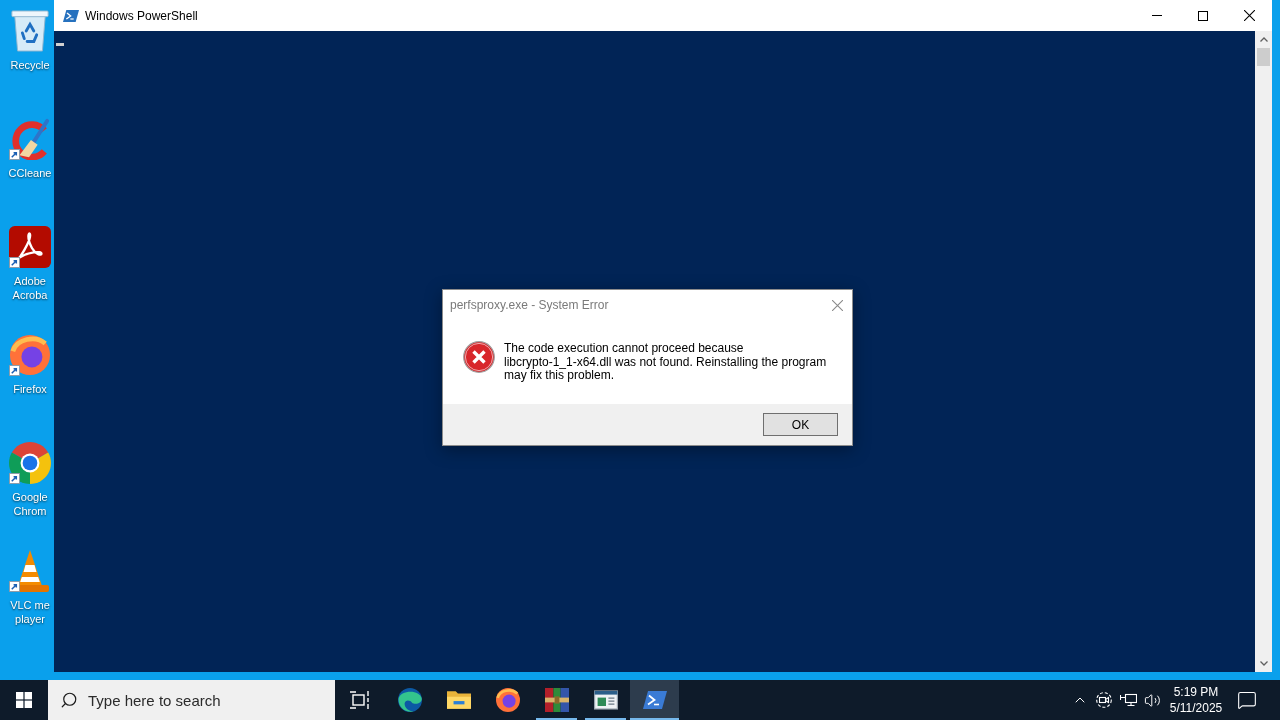 The width and height of the screenshot is (1280, 720). I want to click on dialog-title: perfsproxy.exe - System Error, so click(529, 305).